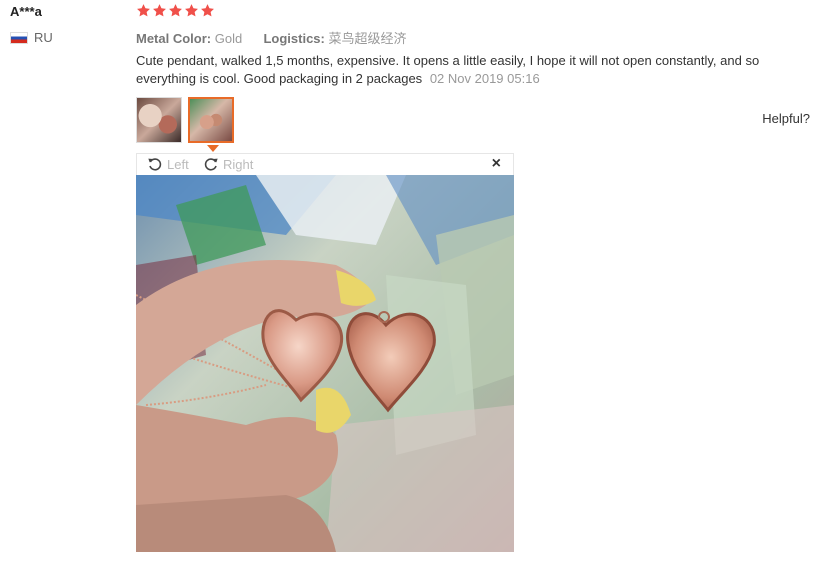  I want to click on flag-ru-icon, so click(19, 37).